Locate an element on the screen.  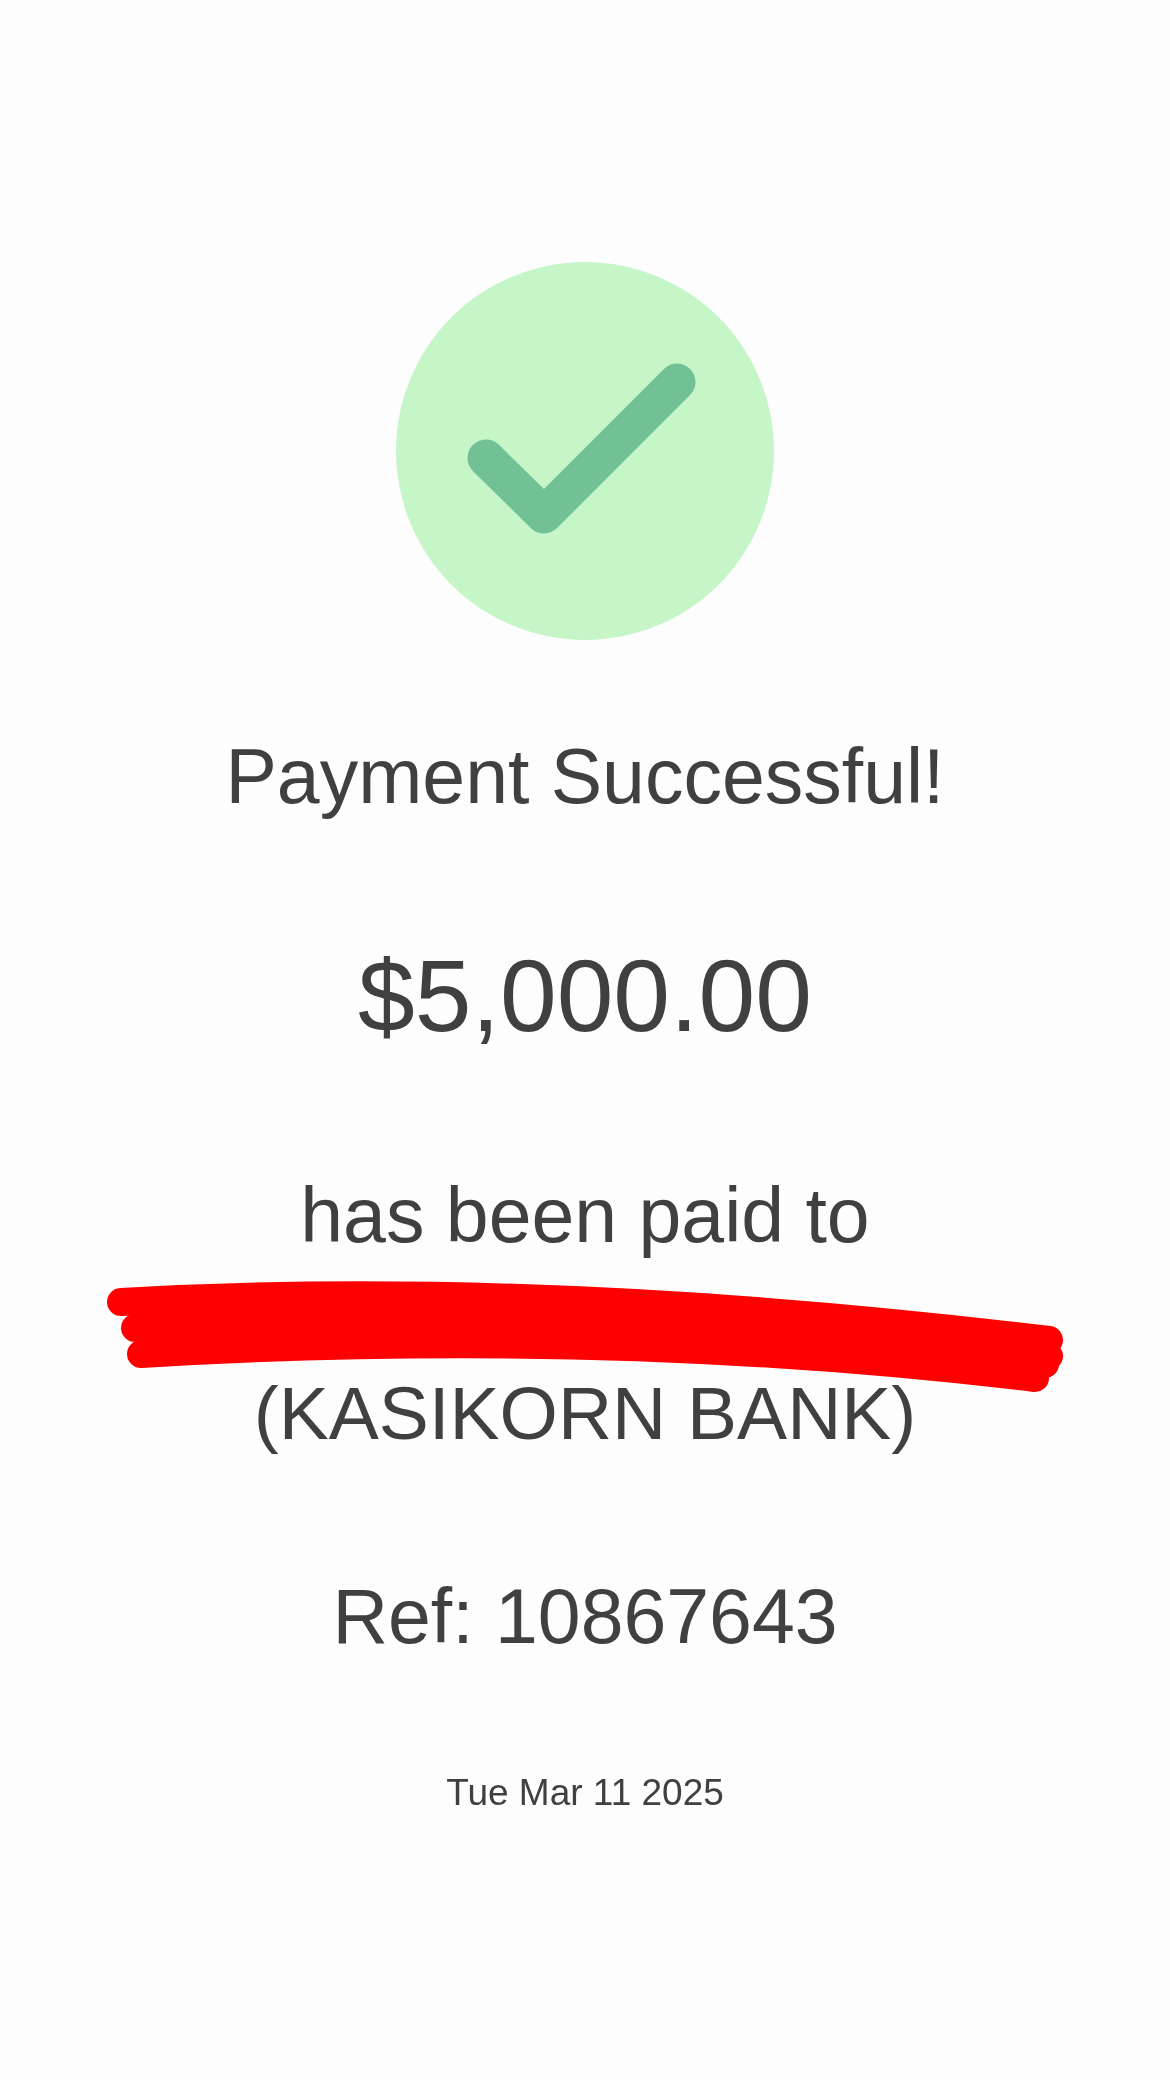
payment-date: Tue Mar 11 2025 is located at coordinates (585, 1793).